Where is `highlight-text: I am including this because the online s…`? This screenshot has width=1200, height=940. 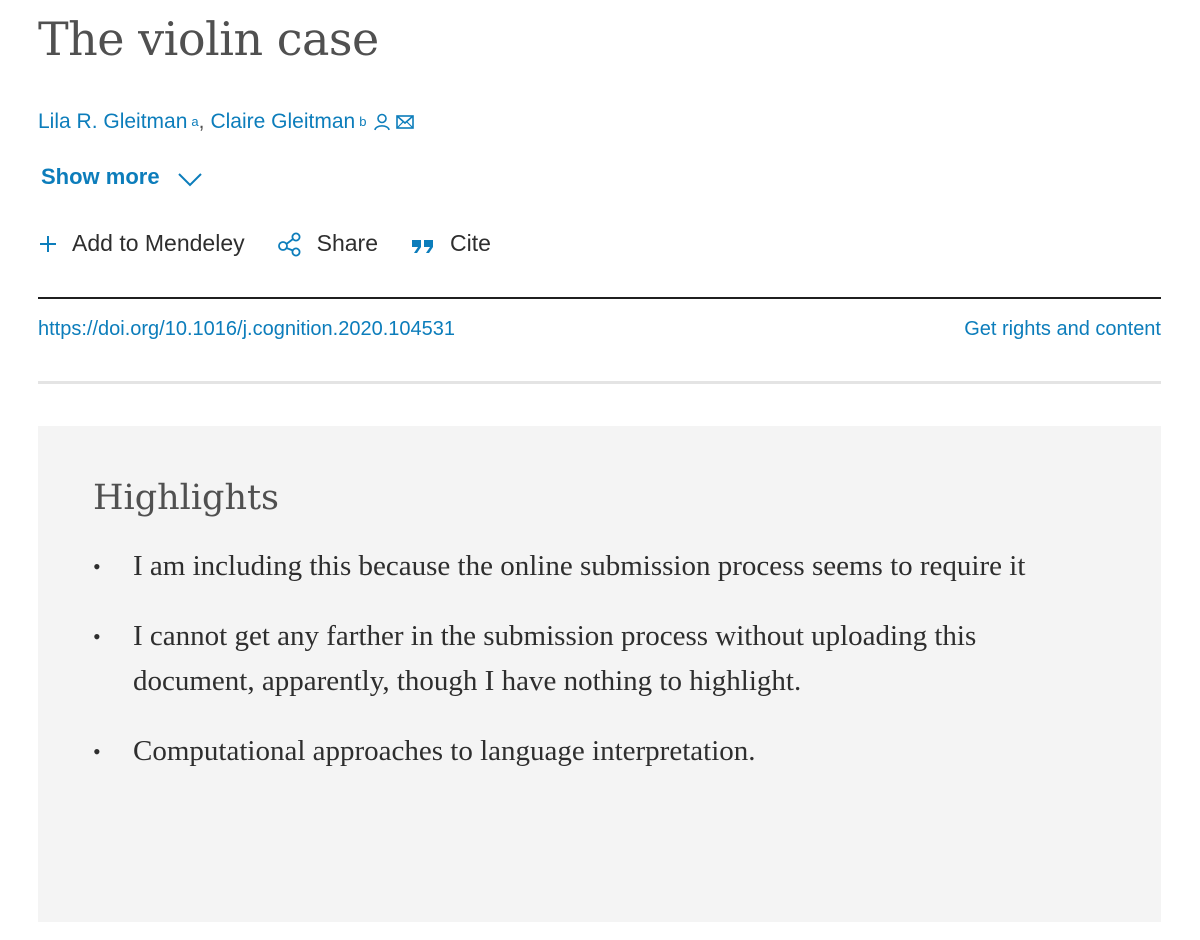 highlight-text: I am including this because the online s… is located at coordinates (579, 566).